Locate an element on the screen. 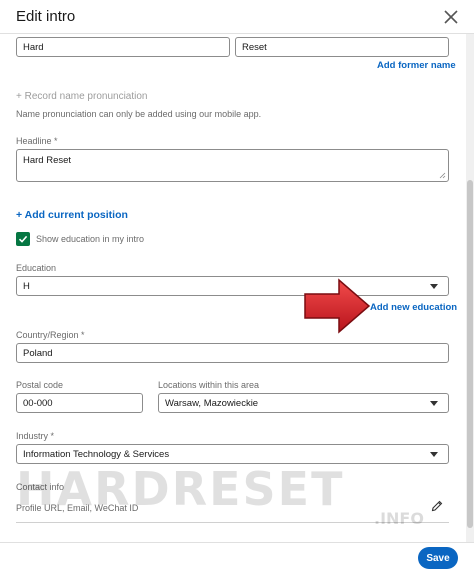 This screenshot has height=579, width=474. watermark-suffix: .INFO is located at coordinates (399, 518).